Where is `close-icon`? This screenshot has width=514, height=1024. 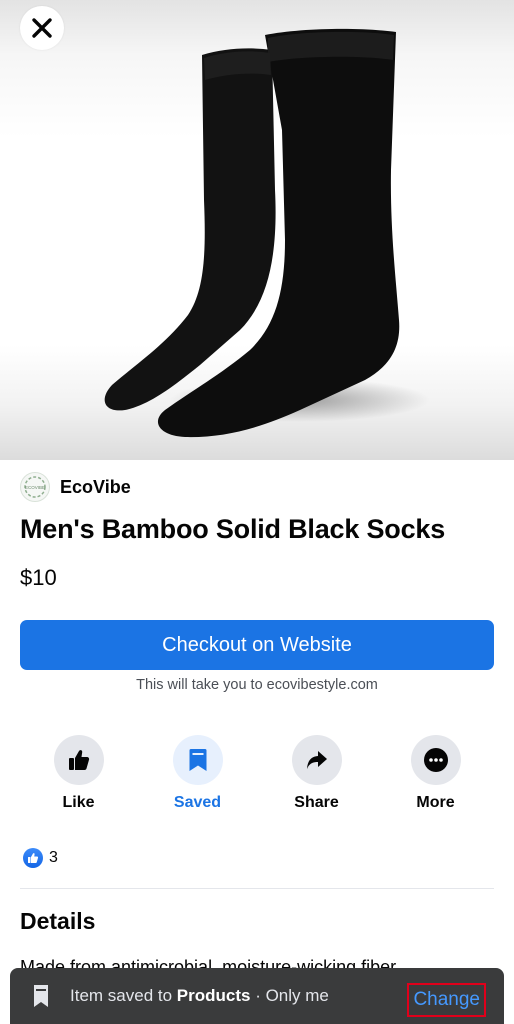
close-icon is located at coordinates (42, 28).